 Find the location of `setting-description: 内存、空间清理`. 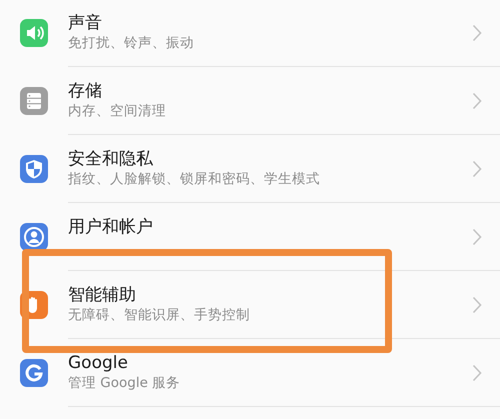

setting-description: 内存、空间清理 is located at coordinates (117, 111).